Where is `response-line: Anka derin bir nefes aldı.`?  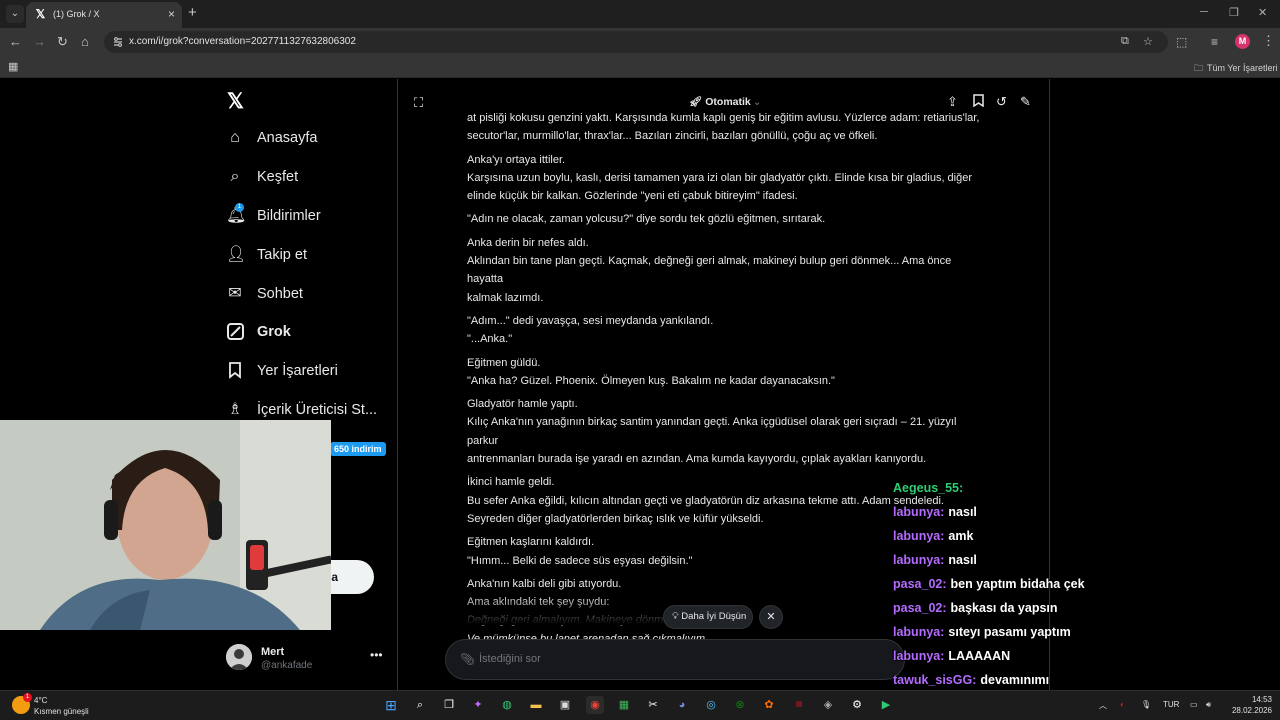
response-line: Anka derin bir nefes aldı. is located at coordinates (528, 242).